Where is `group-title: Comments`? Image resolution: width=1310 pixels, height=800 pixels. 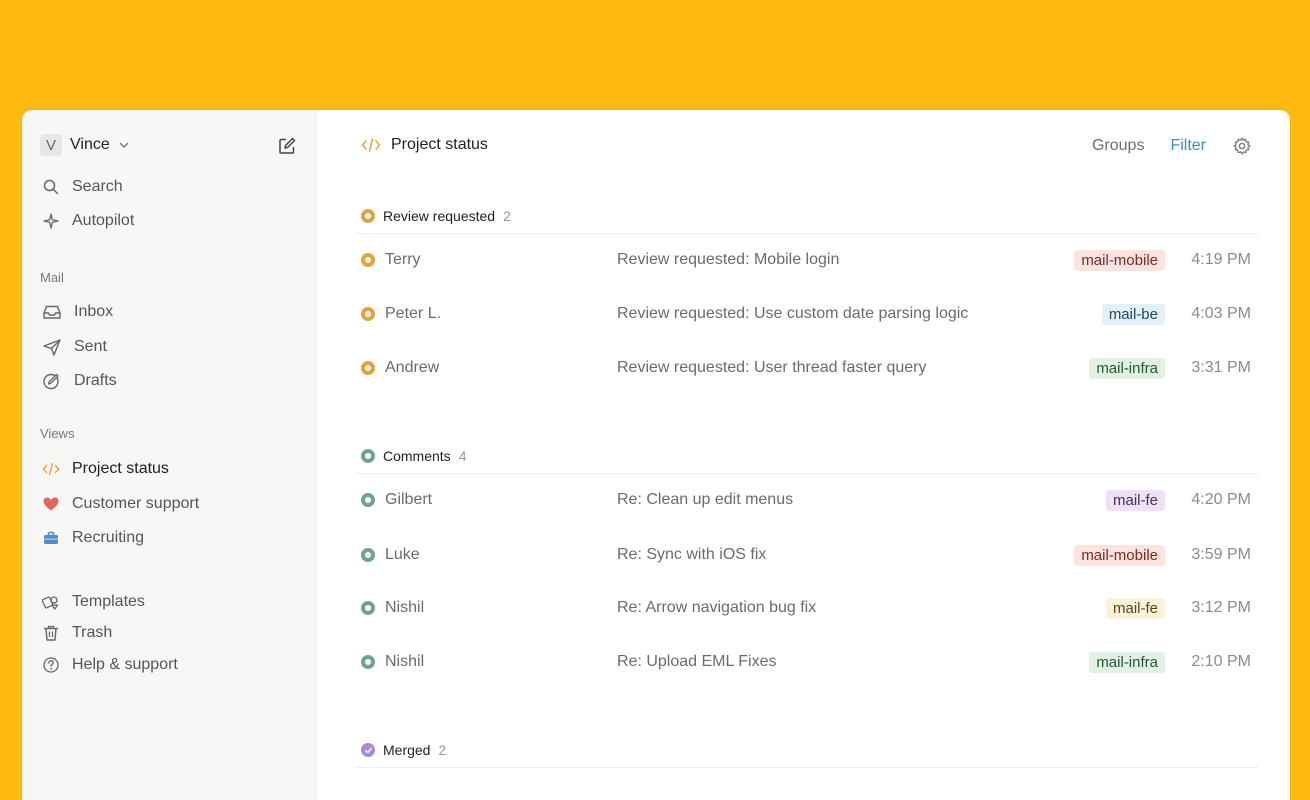
group-title: Comments is located at coordinates (417, 456).